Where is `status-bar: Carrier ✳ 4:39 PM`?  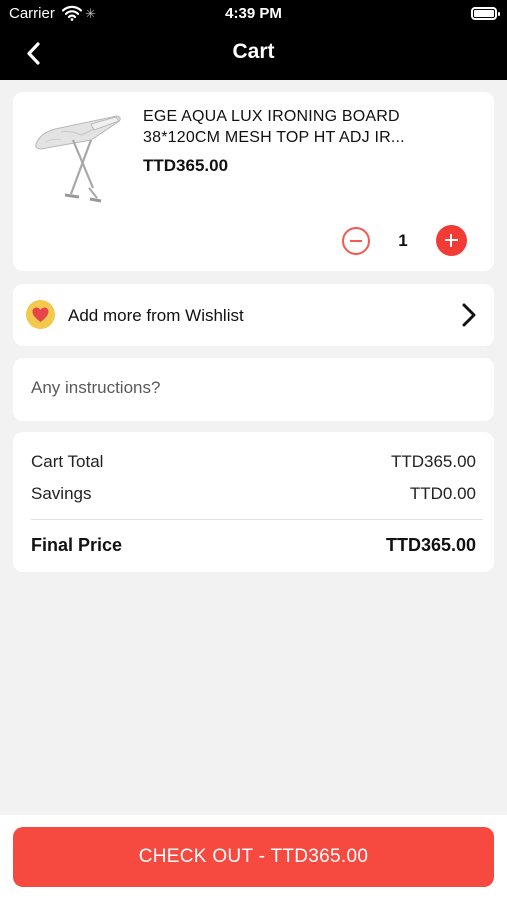
status-bar: Carrier ✳ 4:39 PM is located at coordinates (253, 14).